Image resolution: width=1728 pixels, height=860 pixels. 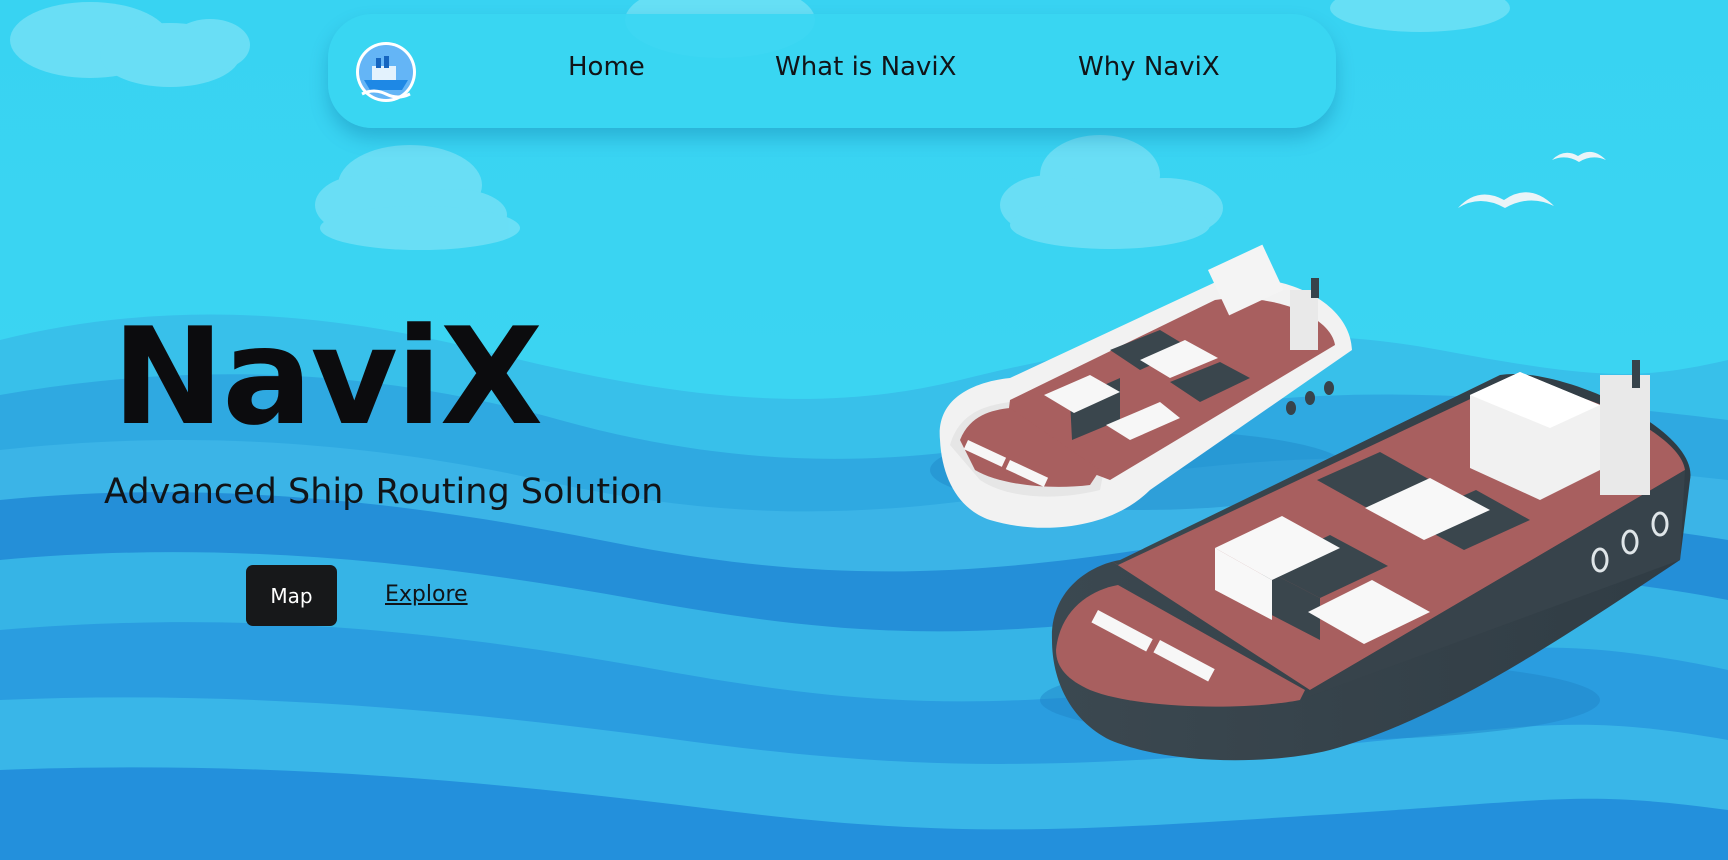 I want to click on explore-link: Explore, so click(x=426, y=594).